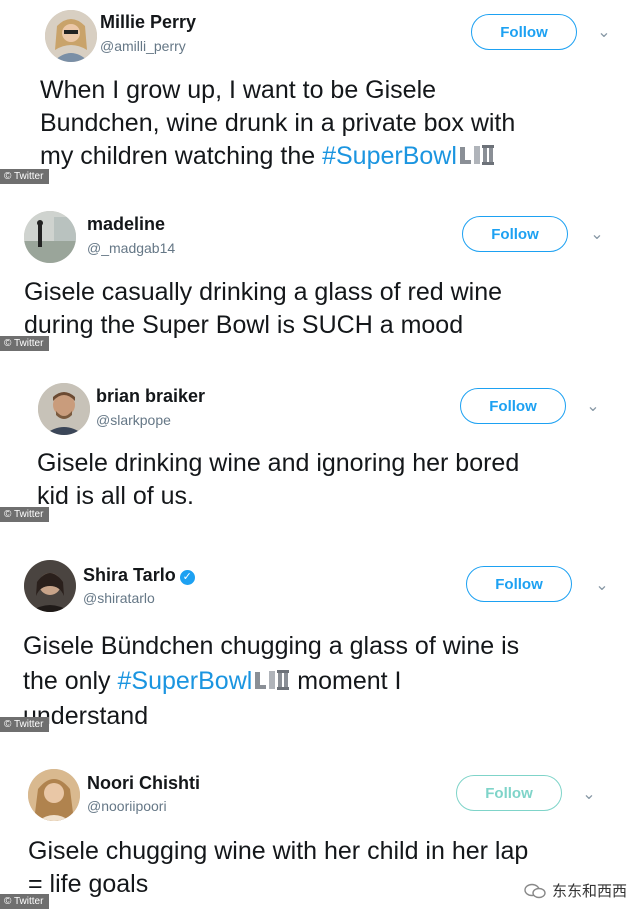 This screenshot has height=911, width=641. I want to click on tweet-text-segment: moment I, so click(346, 681).